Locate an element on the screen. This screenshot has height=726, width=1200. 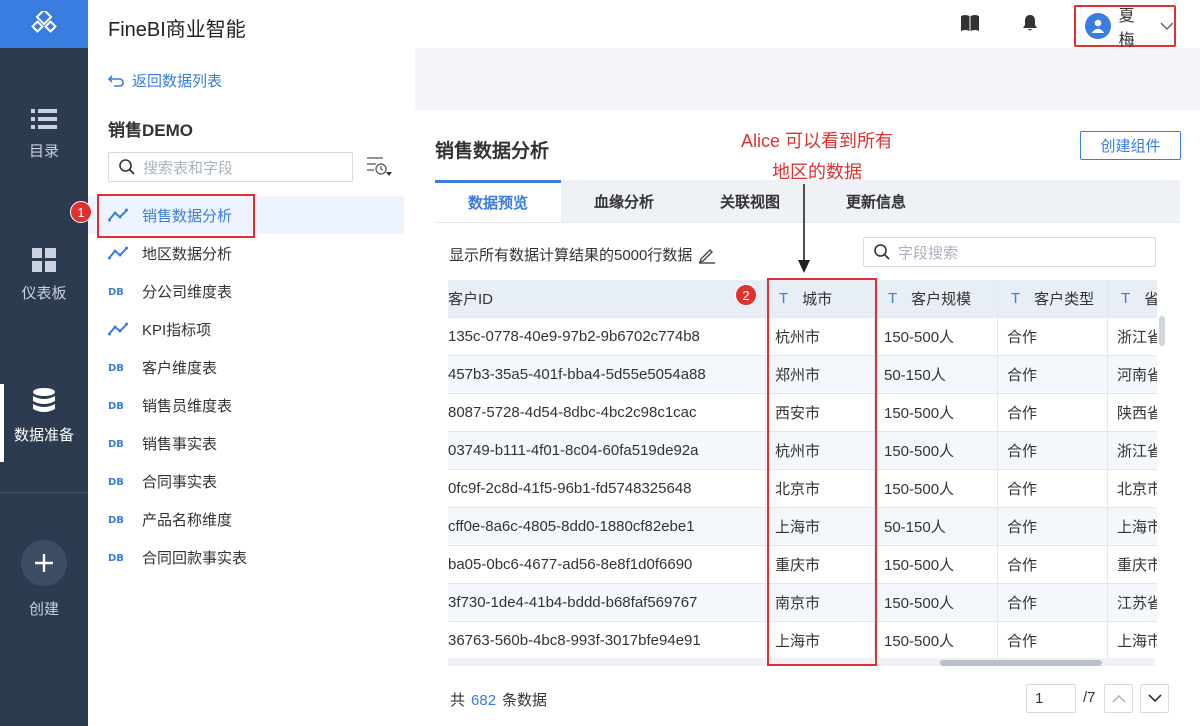
vertical-scrollbar is located at coordinates (1162, 331).